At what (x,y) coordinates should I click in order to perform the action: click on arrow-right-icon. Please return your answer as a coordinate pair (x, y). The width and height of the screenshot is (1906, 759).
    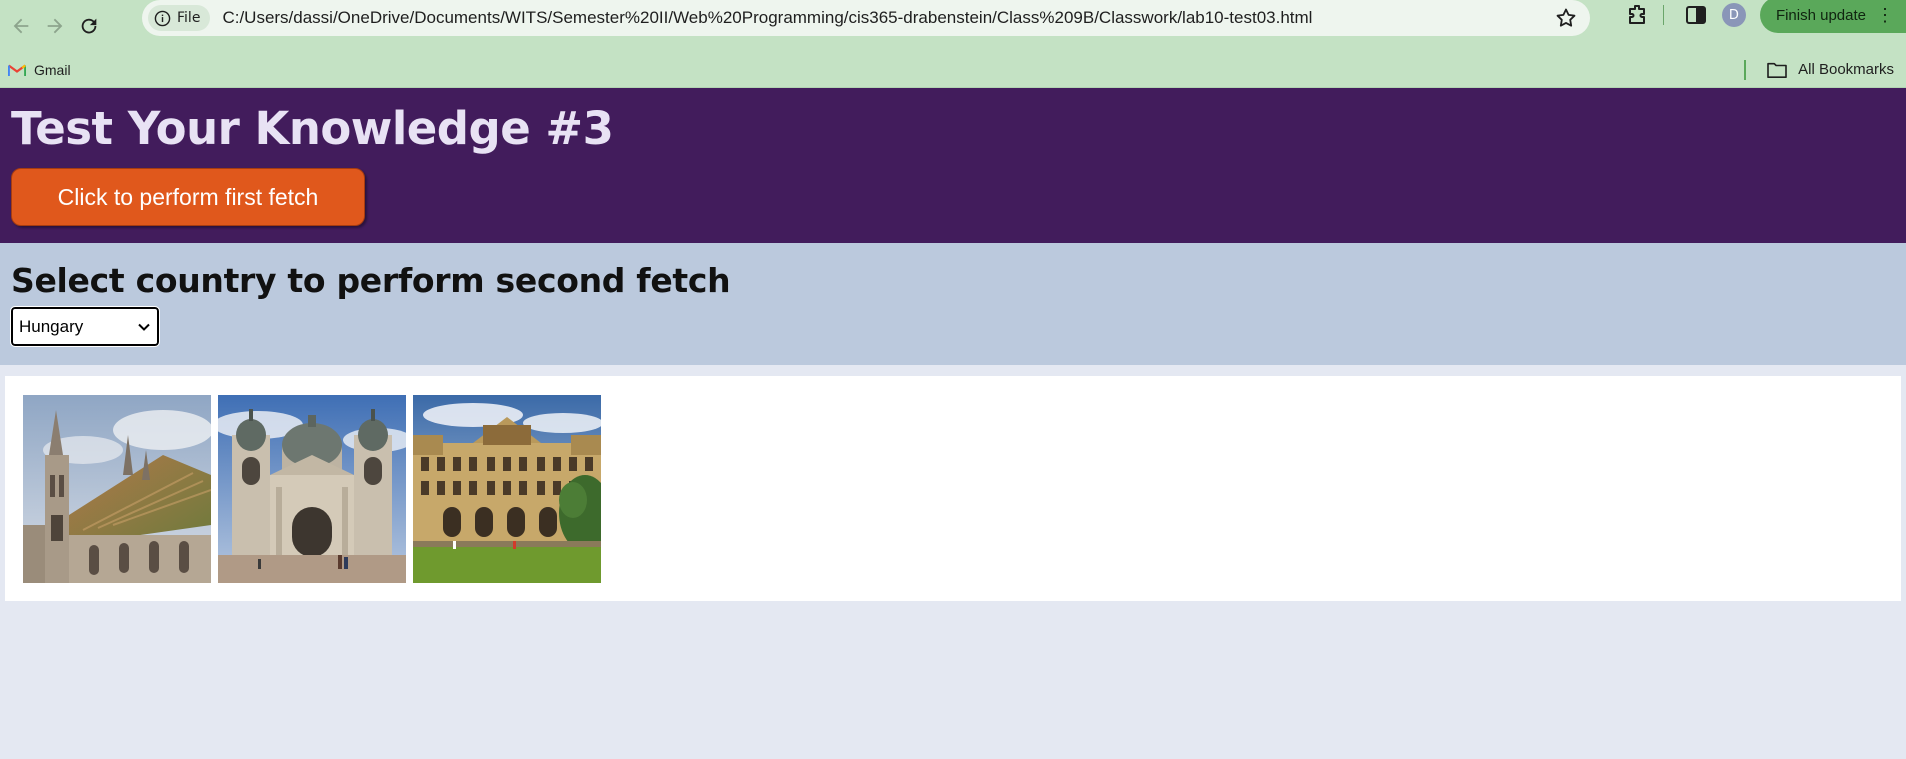
    Looking at the image, I should click on (55, 26).